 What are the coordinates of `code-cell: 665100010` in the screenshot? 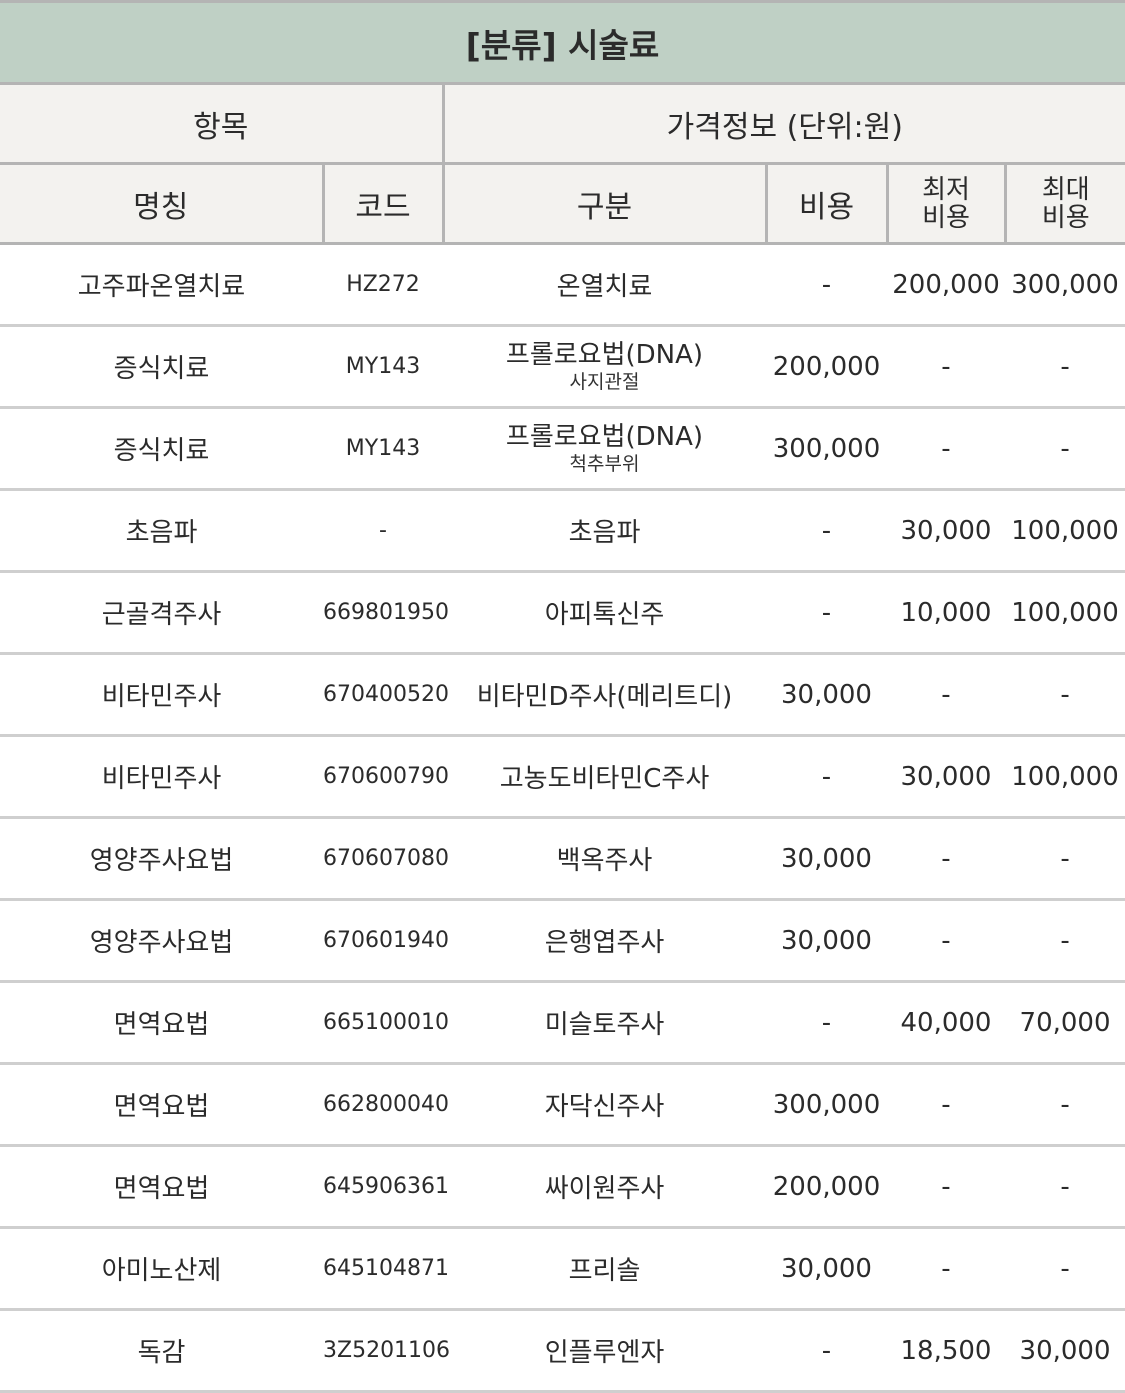 It's located at (386, 1023).